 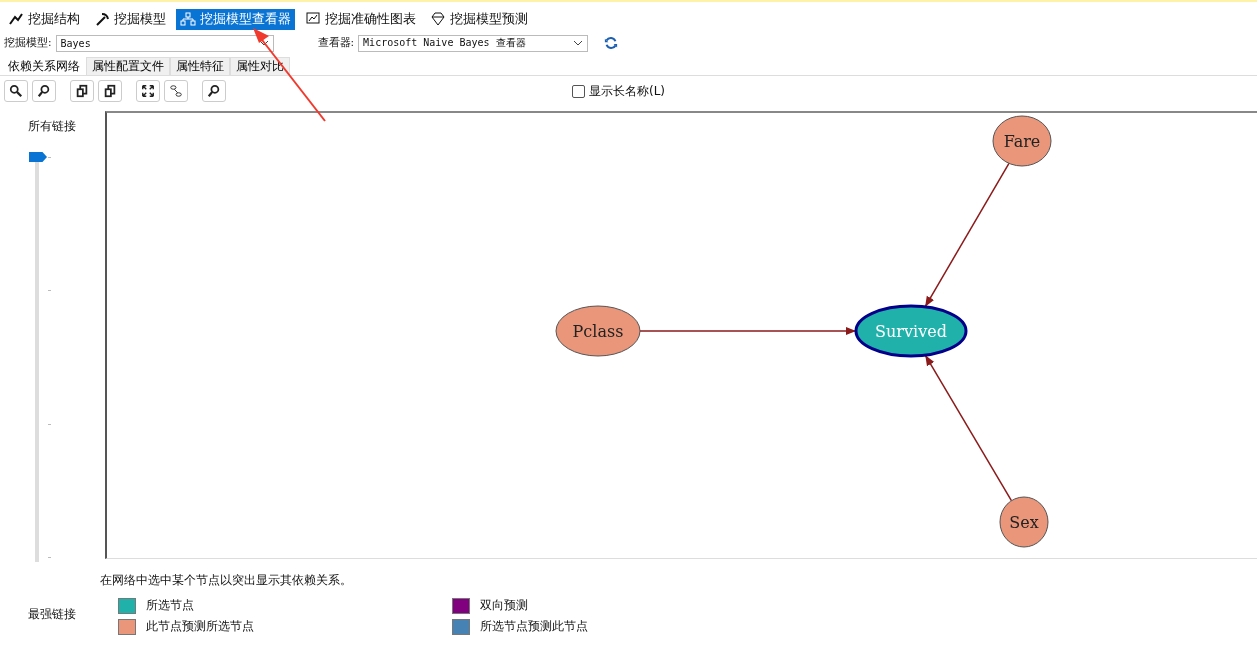 What do you see at coordinates (504, 605) in the screenshot?
I see `legend-label: 双向预测` at bounding box center [504, 605].